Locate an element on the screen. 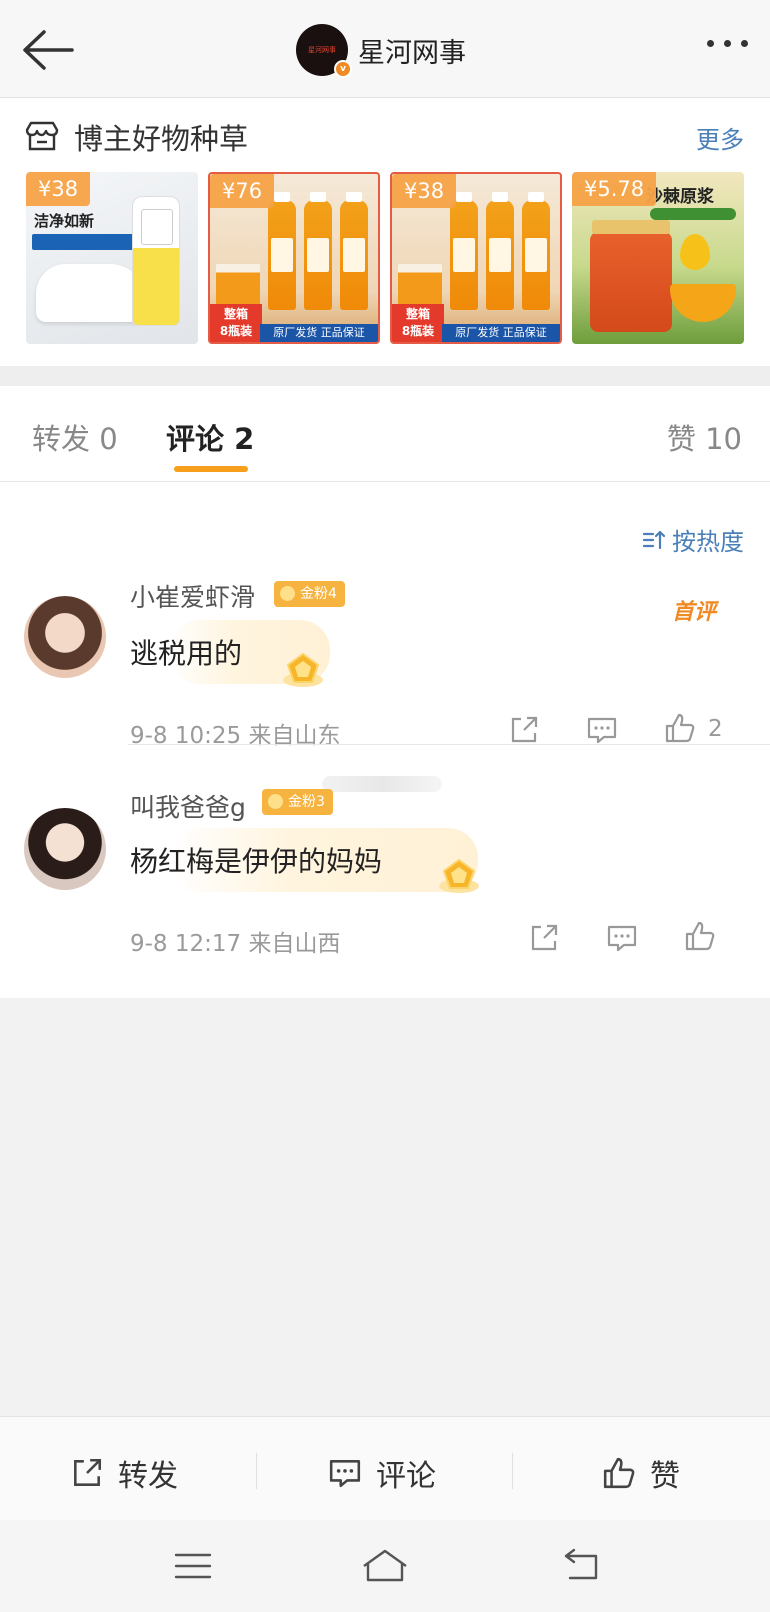 This screenshot has height=1612, width=770. top-bar: 星河网事 v 星河网事 is located at coordinates (385, 49).